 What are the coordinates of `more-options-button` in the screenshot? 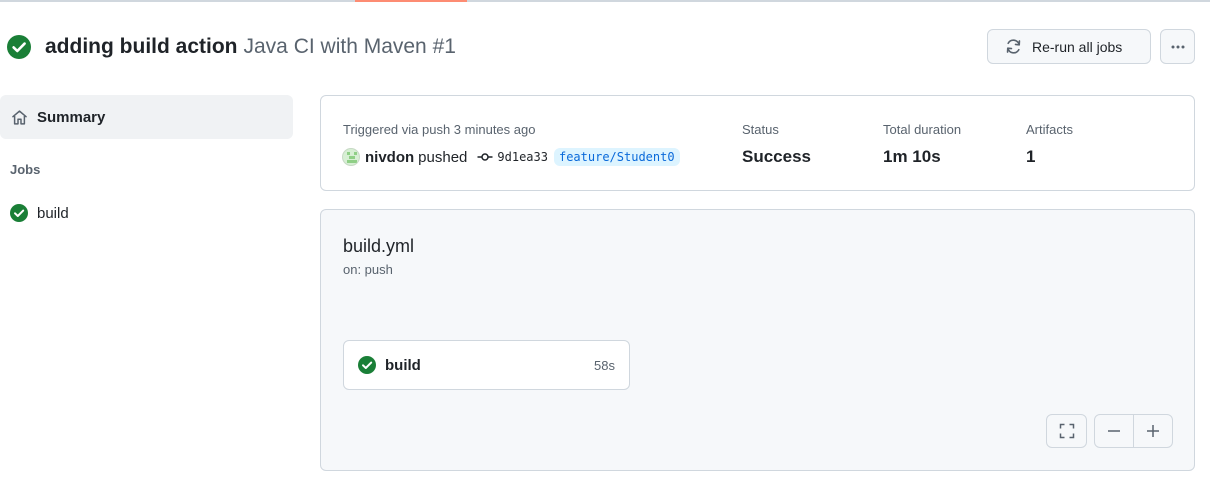 It's located at (1177, 46).